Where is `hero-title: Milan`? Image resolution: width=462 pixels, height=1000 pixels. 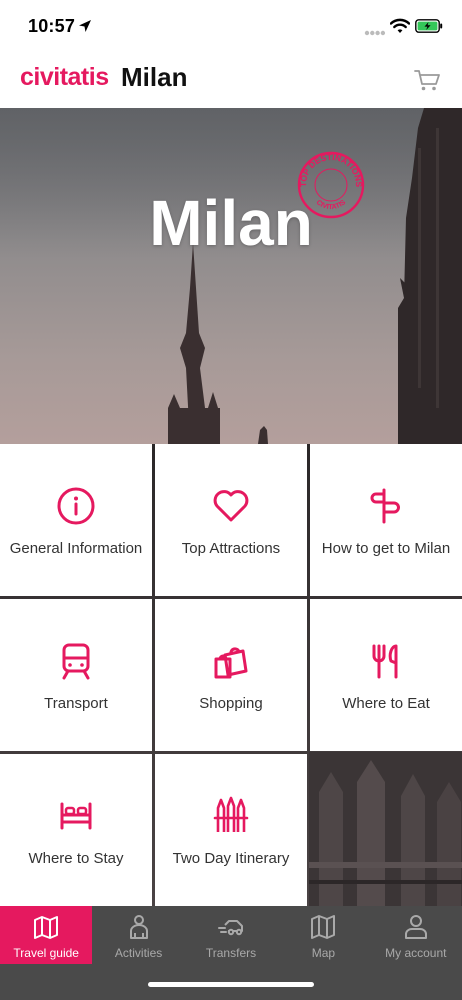
hero-title: Milan is located at coordinates (231, 223).